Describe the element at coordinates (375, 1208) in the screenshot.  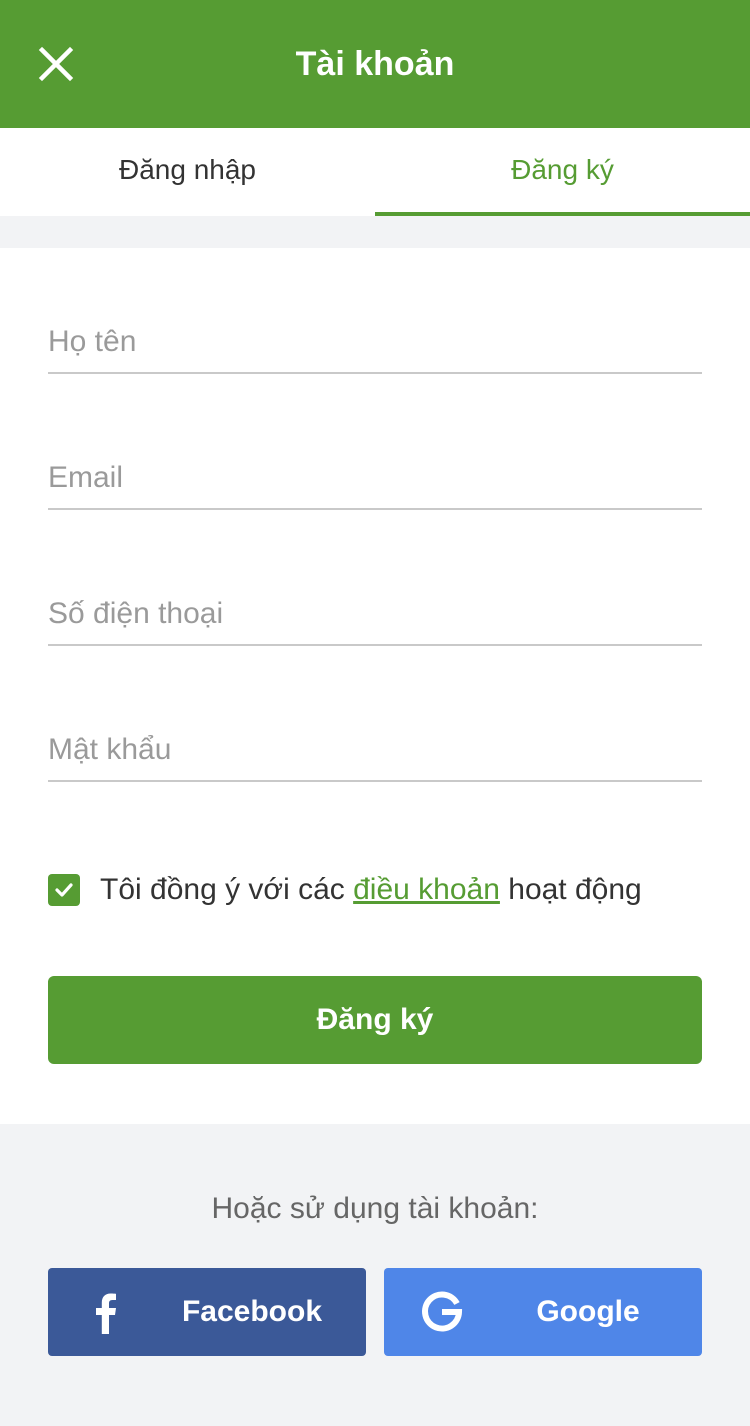
I see `social-login-label: Hoặc sử dụng tài khoản:` at that location.